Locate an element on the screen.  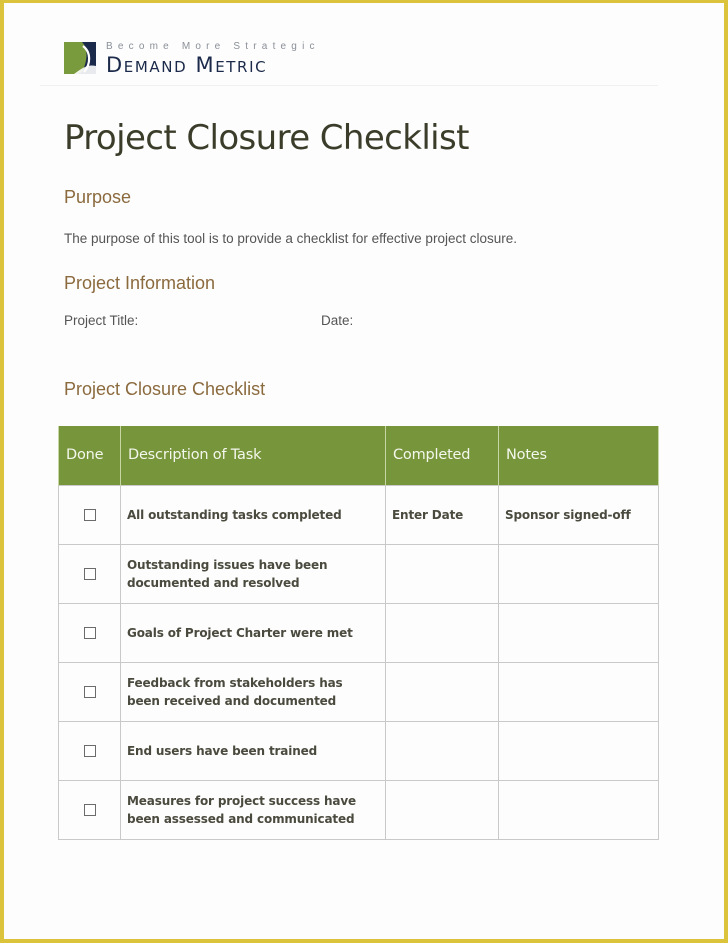
table-header-row: Done Description of Task Completed Notes is located at coordinates (358, 455).